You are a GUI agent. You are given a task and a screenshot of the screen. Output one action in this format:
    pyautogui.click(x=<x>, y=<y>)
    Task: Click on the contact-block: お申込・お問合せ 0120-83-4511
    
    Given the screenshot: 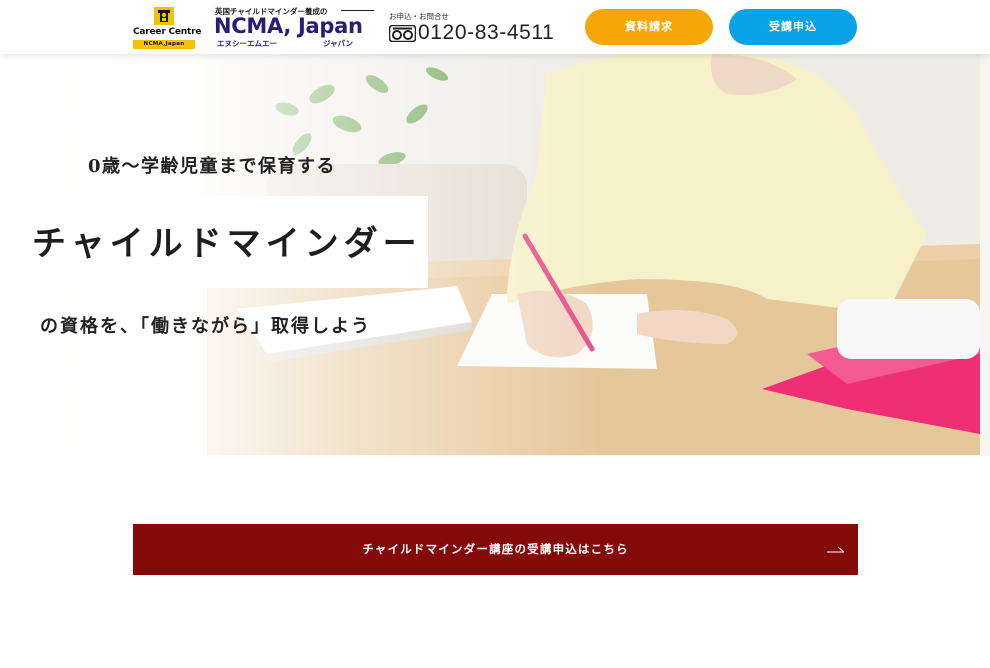 What is the action you would take?
    pyautogui.click(x=484, y=28)
    